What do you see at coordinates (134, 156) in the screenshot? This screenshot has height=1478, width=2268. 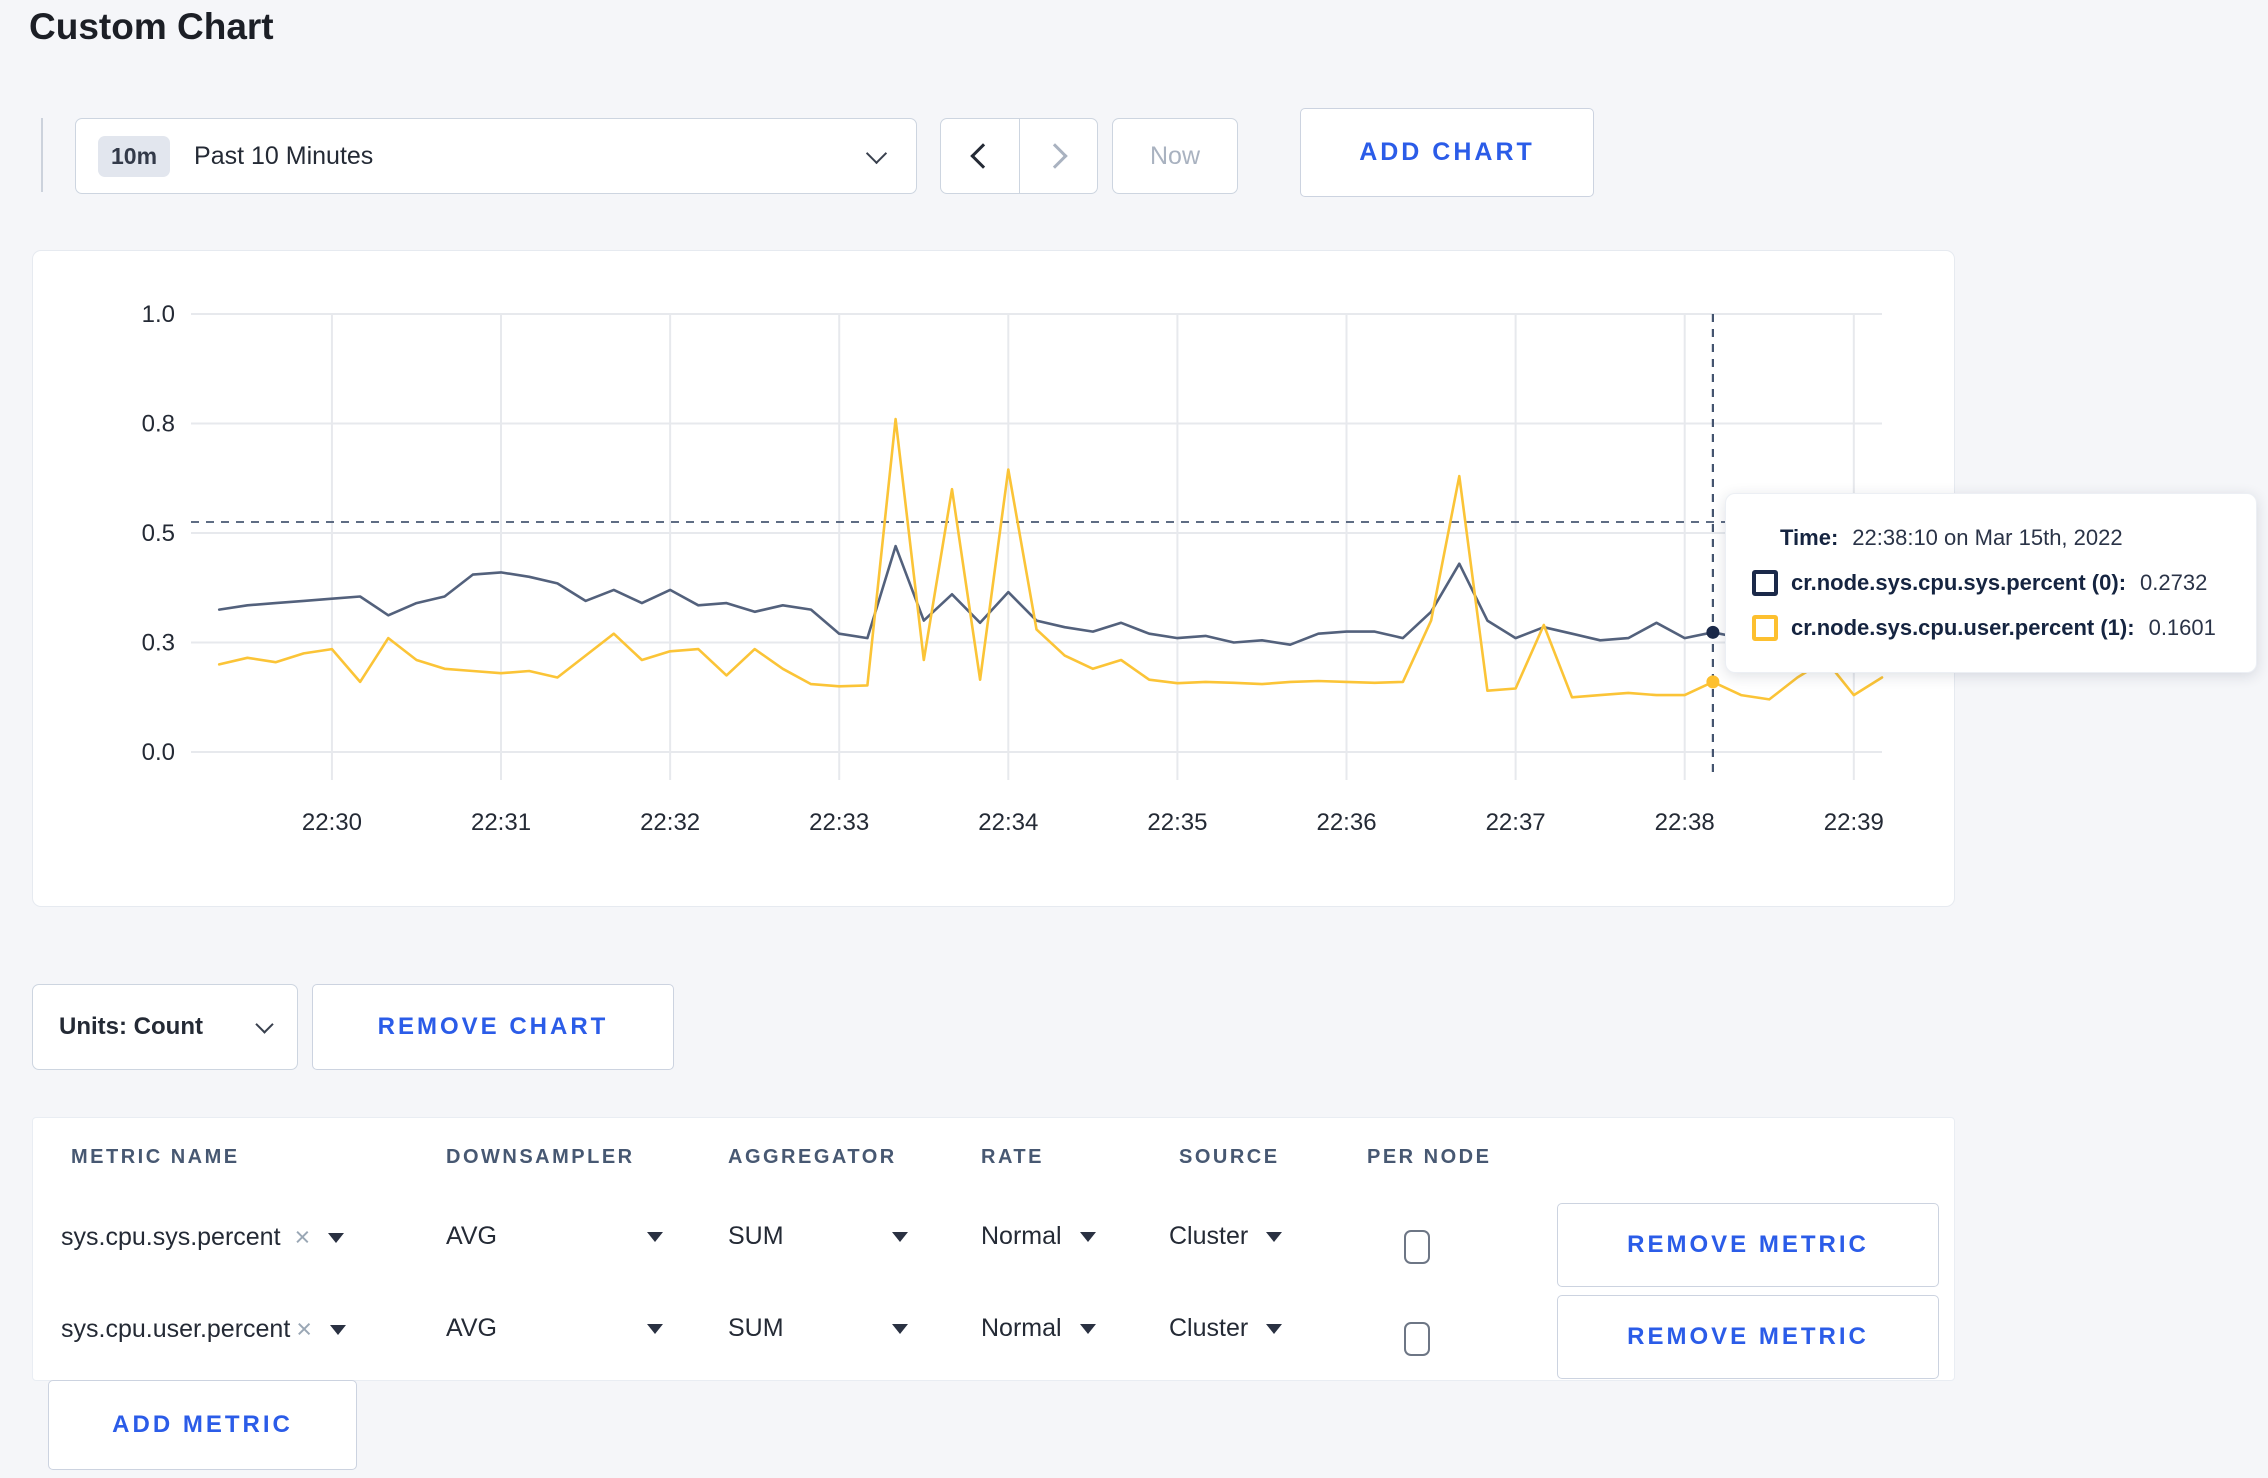 I see `time-range-badge: 10m` at bounding box center [134, 156].